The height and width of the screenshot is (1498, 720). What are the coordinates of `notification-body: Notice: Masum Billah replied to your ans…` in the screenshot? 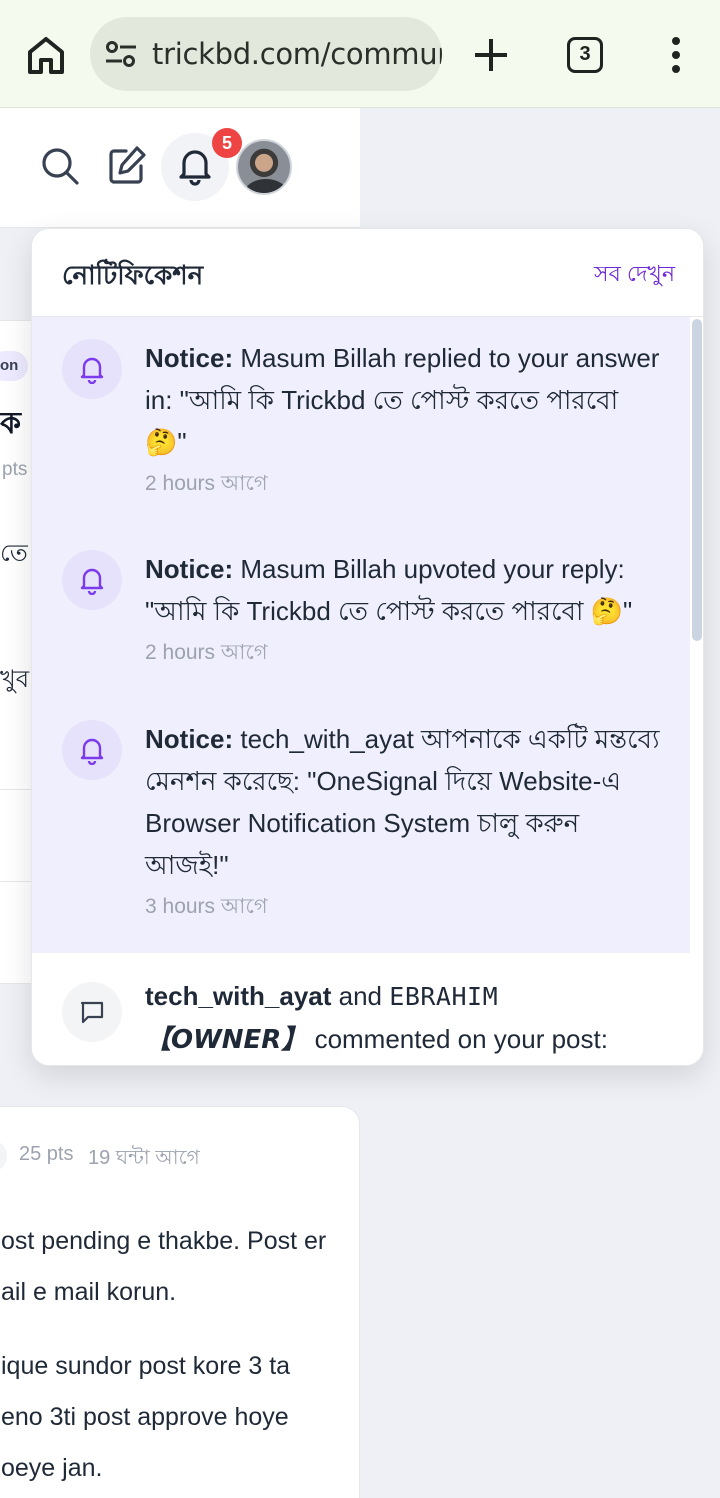 It's located at (405, 418).